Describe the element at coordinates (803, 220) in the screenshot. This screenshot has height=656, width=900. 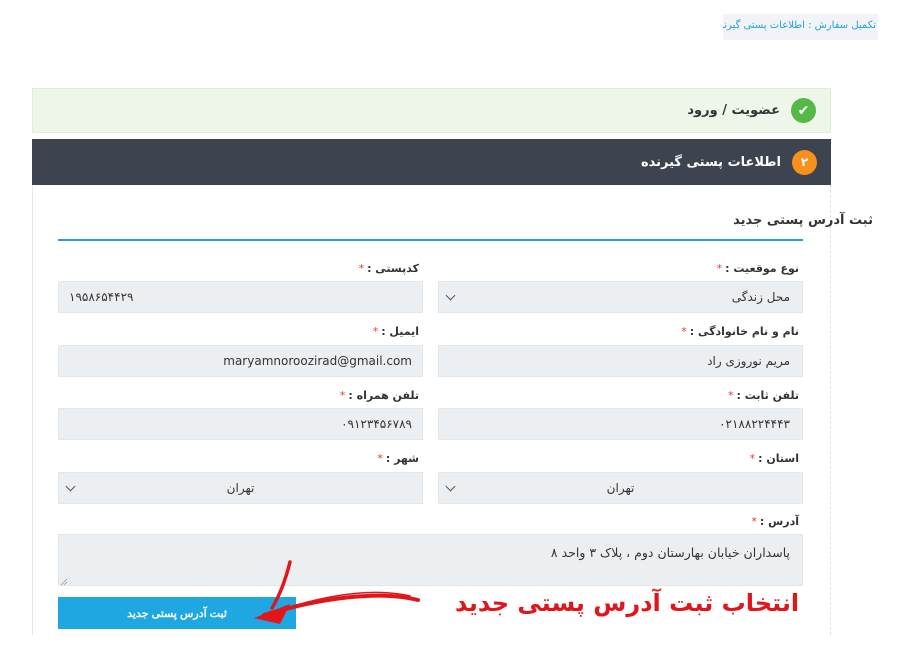
I see `form-title: ثبت آدرس پستی جدید` at that location.